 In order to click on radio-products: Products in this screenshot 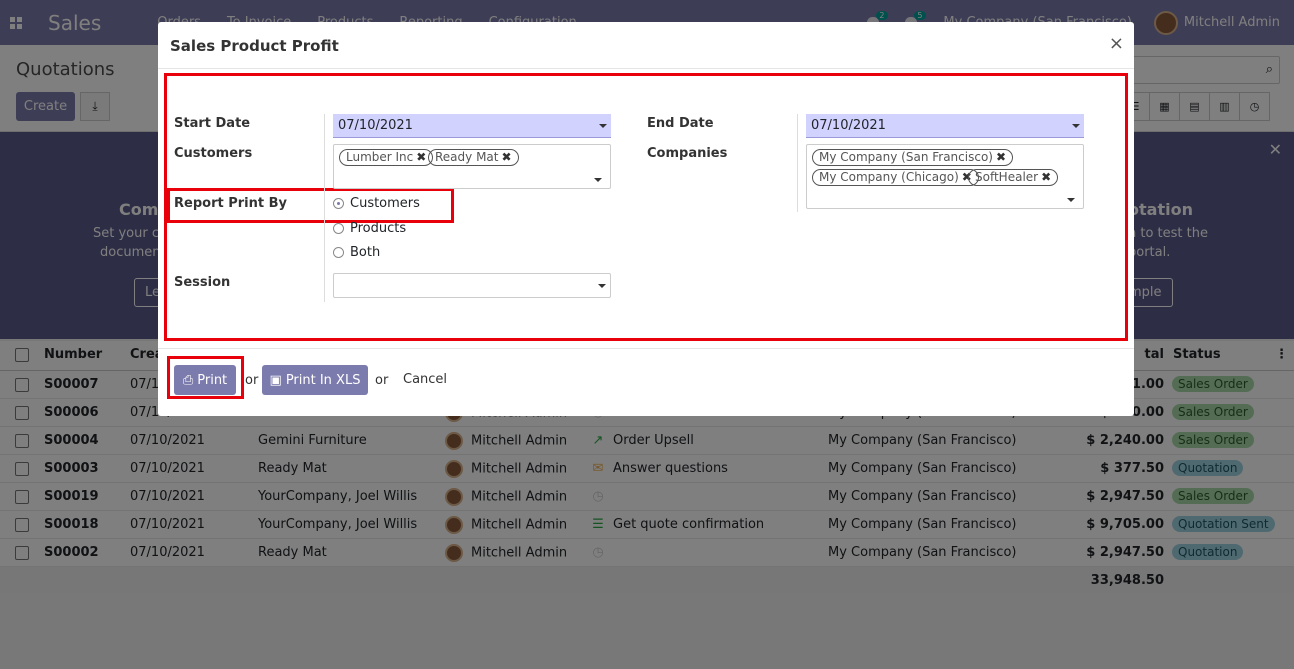, I will do `click(369, 228)`.